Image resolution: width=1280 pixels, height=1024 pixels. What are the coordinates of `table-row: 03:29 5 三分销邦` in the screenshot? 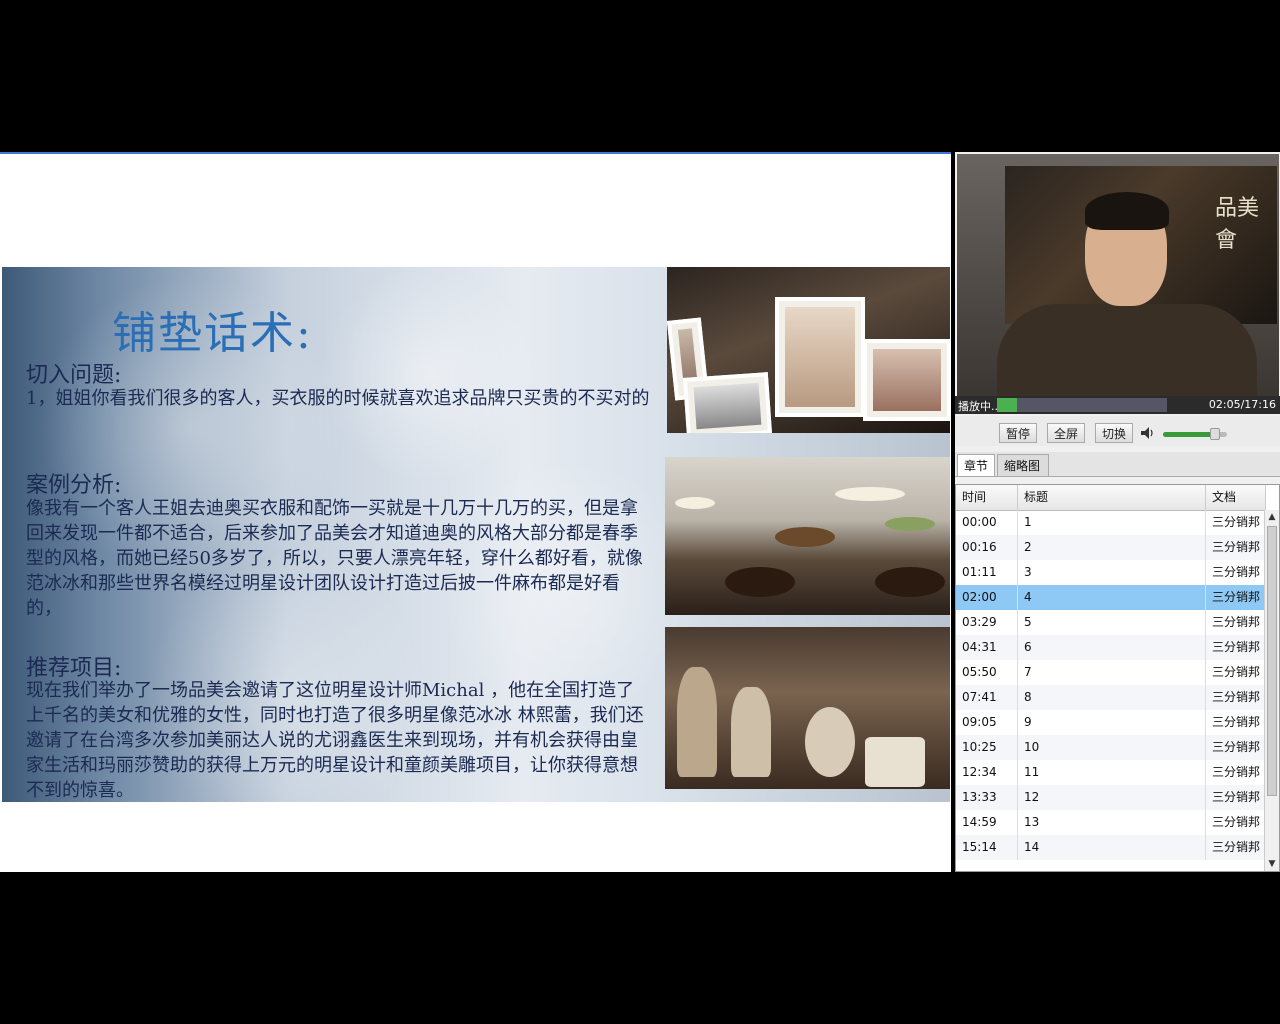 It's located at (1111, 622).